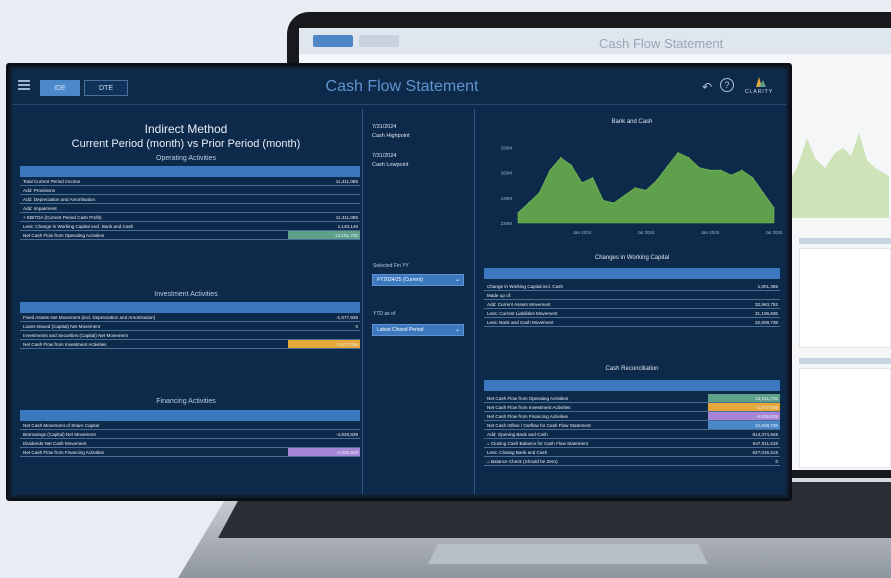 This screenshot has width=891, height=578. What do you see at coordinates (632, 461) in the screenshot?
I see `table-row: = Balance Check (Should be Zero) 0` at bounding box center [632, 461].